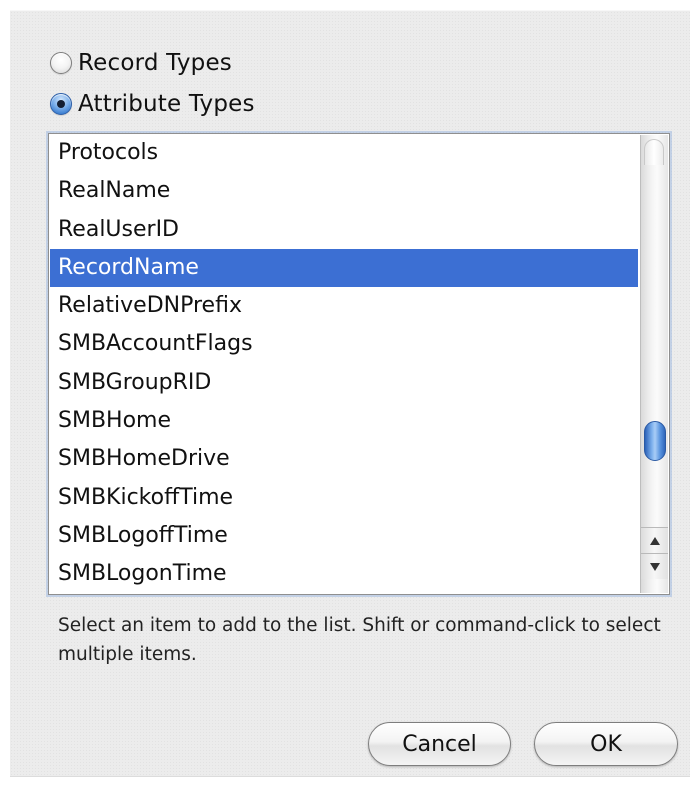 The width and height of the screenshot is (698, 785). I want to click on vertical-scrollbar, so click(654, 364).